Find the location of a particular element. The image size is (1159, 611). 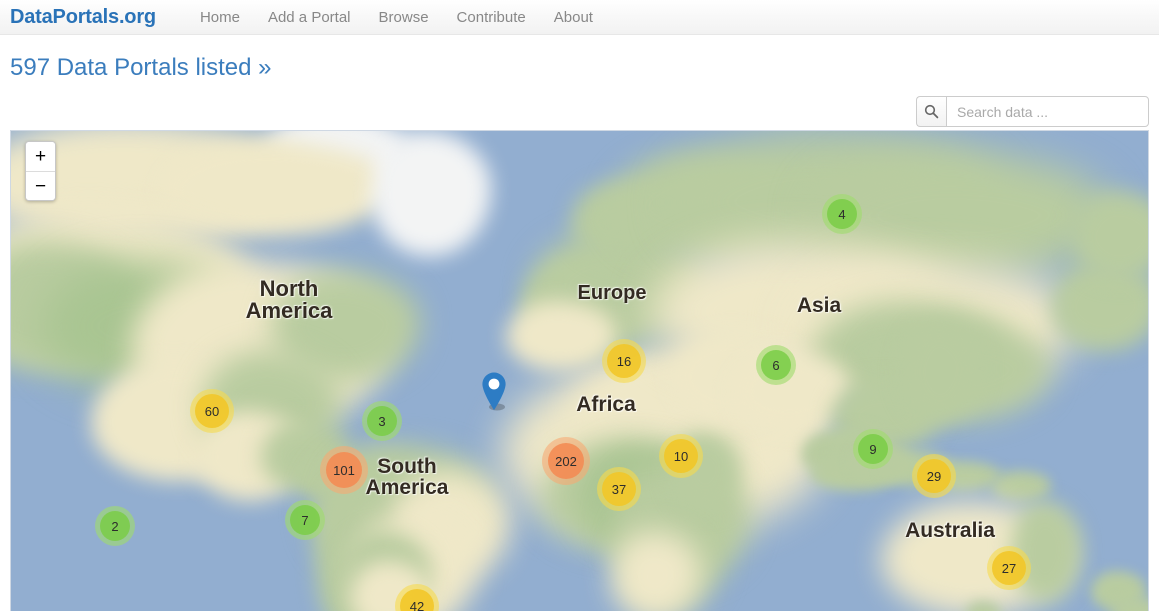

cluster-marker: 7 is located at coordinates (305, 520).